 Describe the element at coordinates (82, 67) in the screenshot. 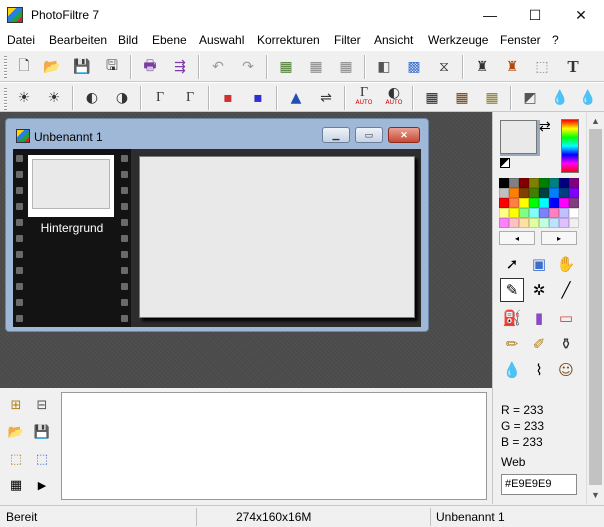

I see `save-icon: 💾` at that location.